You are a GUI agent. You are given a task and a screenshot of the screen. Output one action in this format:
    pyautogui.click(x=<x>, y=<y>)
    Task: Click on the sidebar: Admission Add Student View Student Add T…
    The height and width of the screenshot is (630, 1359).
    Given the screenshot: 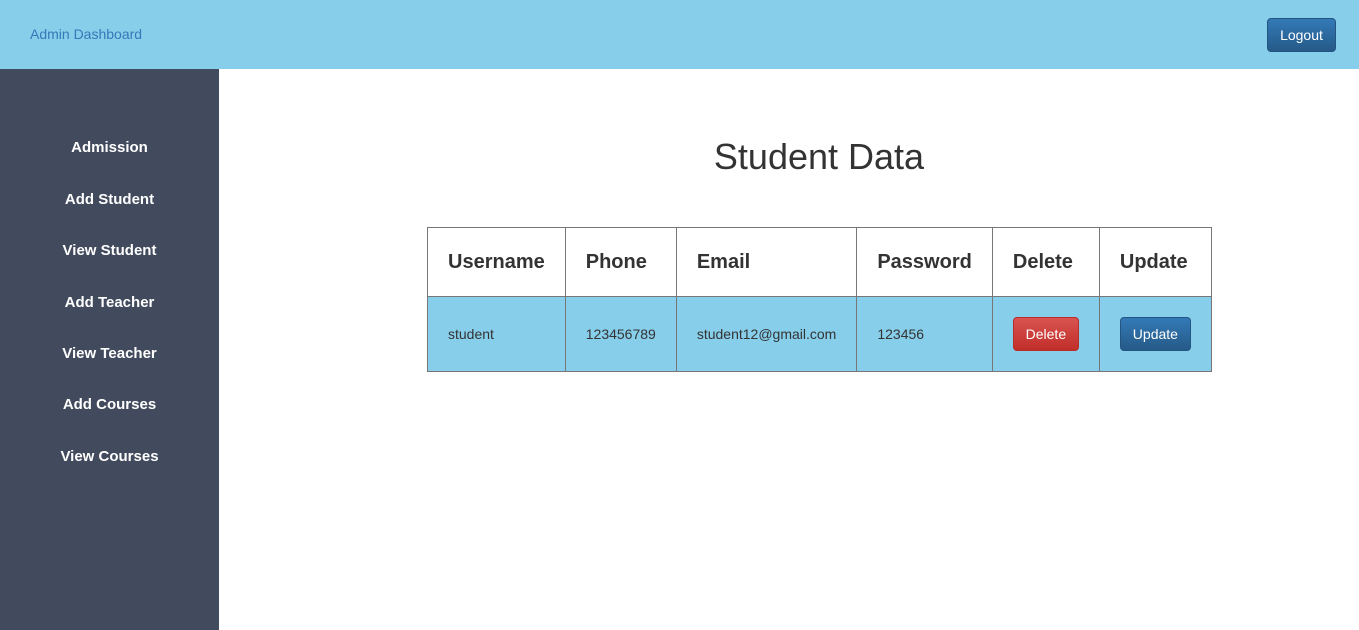 What is the action you would take?
    pyautogui.click(x=109, y=349)
    